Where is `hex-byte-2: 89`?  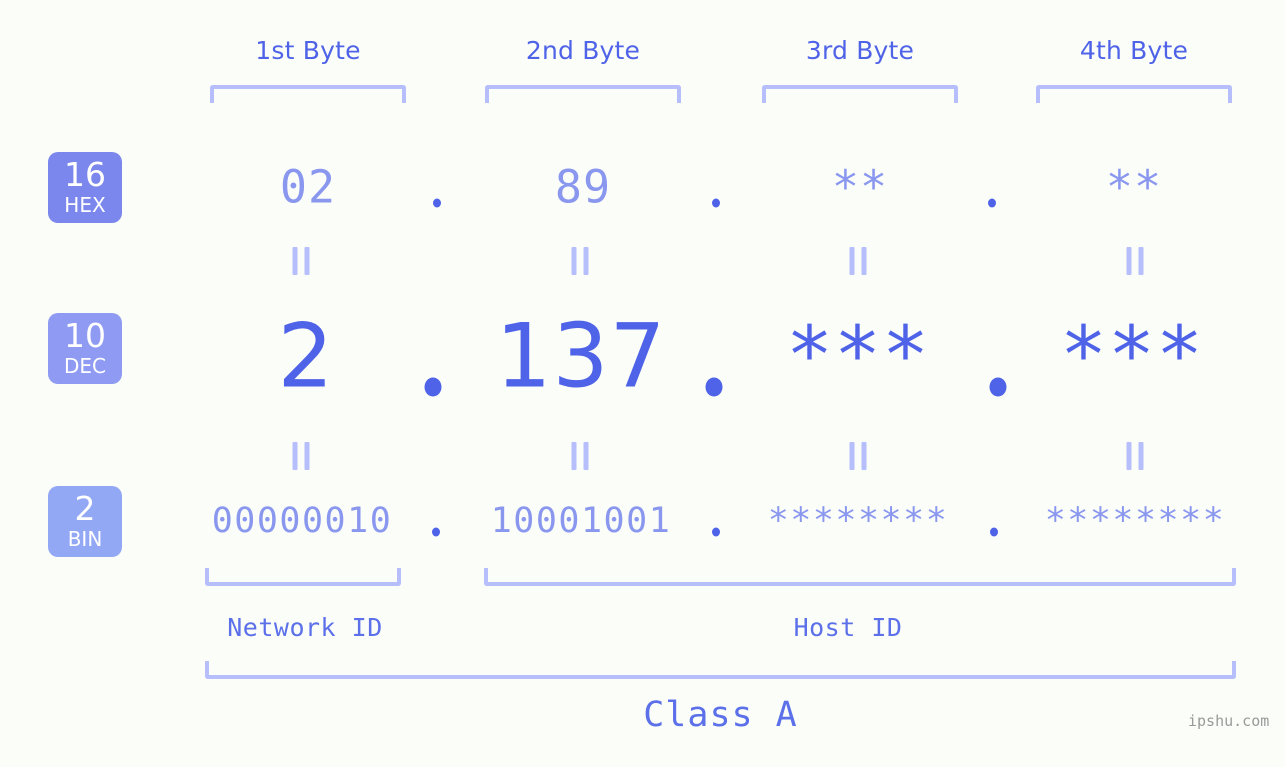
hex-byte-2: 89 is located at coordinates (583, 187).